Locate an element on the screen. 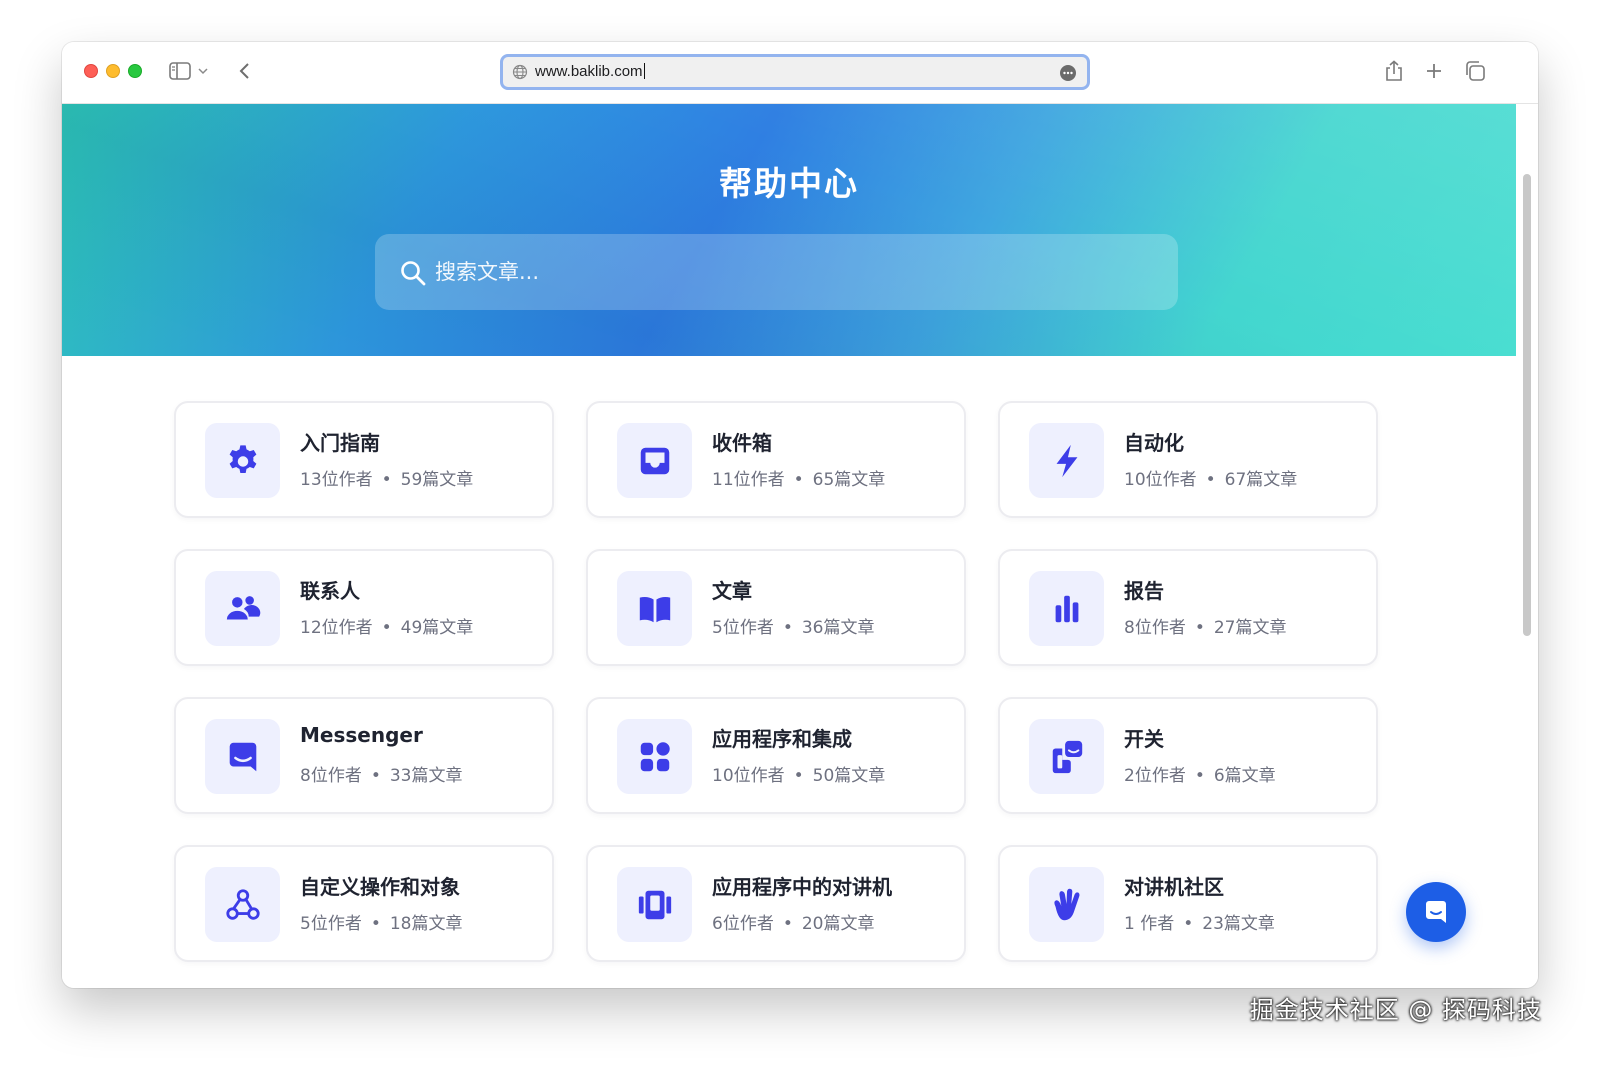  collection-card: 入门指南 13位作者 • 59篇文章 is located at coordinates (364, 459).